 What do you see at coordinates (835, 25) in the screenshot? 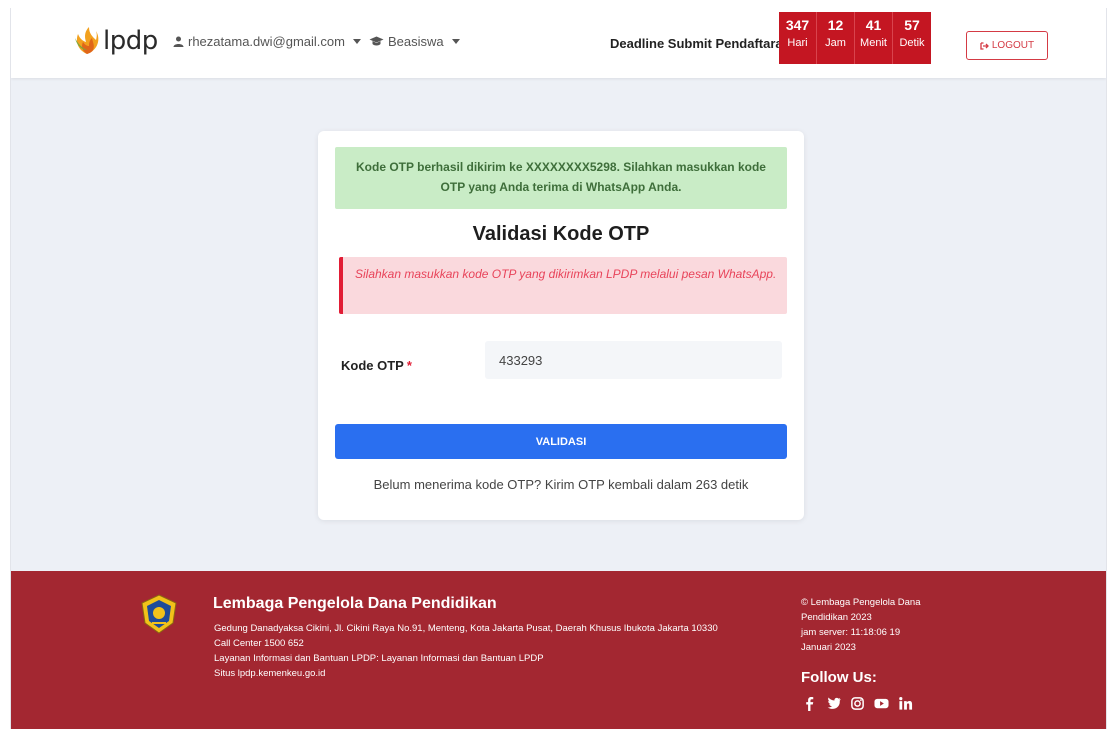
I see `countdown-value: 12` at bounding box center [835, 25].